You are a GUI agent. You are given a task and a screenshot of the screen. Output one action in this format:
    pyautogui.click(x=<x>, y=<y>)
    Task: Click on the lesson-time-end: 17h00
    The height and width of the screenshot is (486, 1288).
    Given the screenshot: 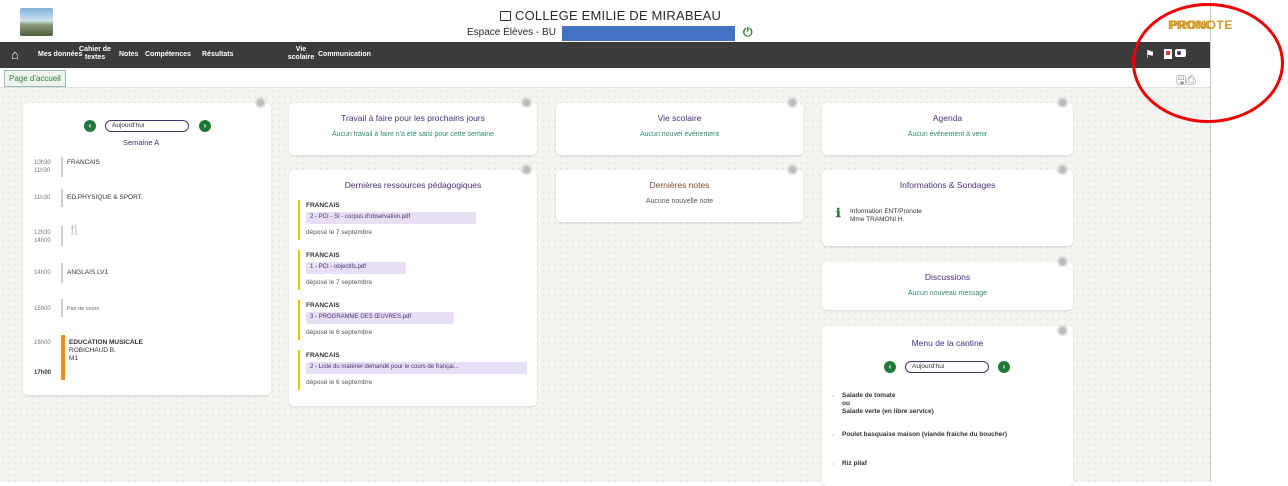 What is the action you would take?
    pyautogui.click(x=43, y=373)
    